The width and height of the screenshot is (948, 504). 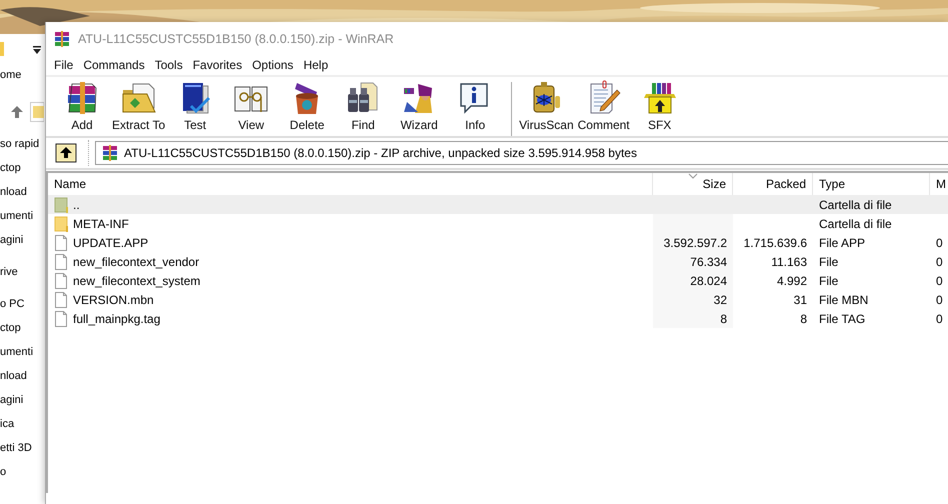 I want to click on toolbar-button: VirusScan, so click(x=546, y=106).